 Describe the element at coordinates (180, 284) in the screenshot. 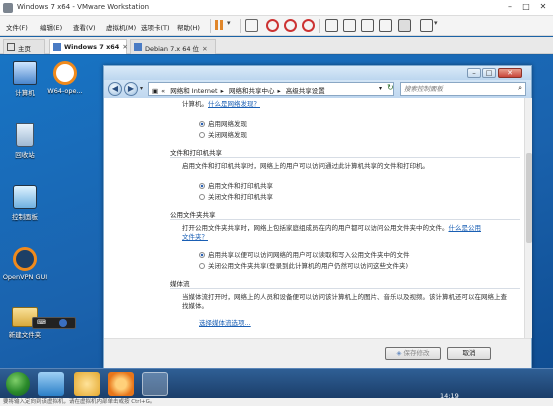

I see `section-heading-media-streaming: 媒体流` at that location.